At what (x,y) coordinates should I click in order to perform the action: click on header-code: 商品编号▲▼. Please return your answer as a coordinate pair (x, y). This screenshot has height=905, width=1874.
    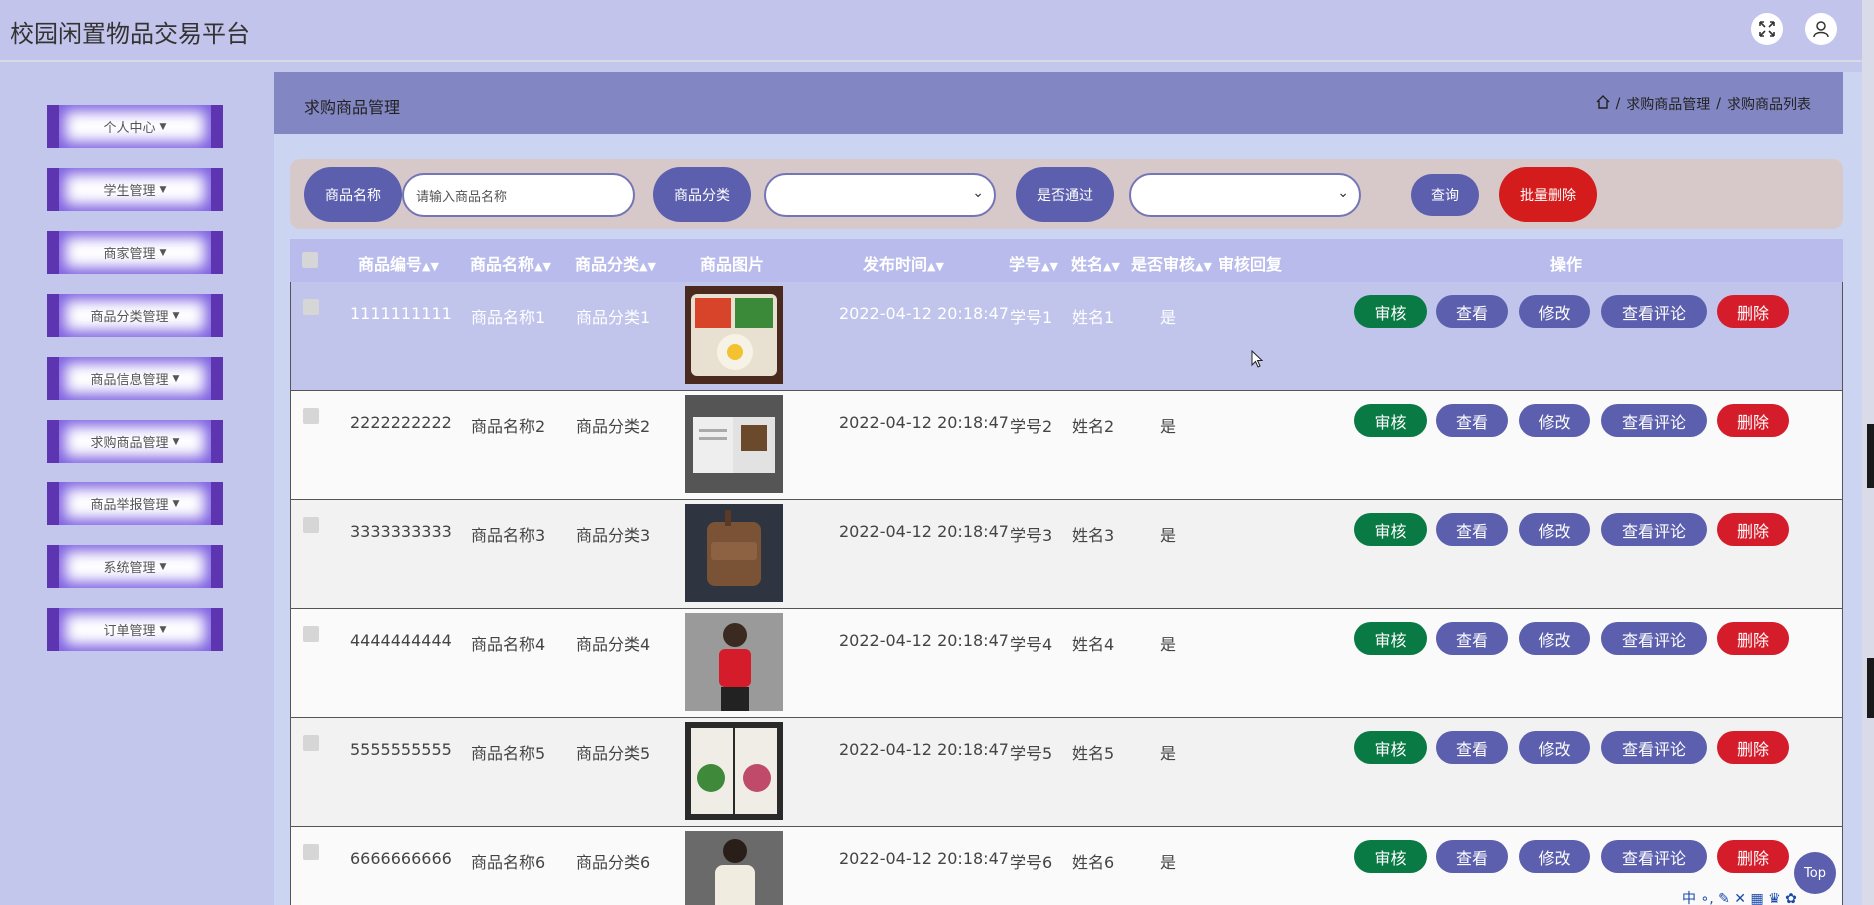
    Looking at the image, I should click on (398, 263).